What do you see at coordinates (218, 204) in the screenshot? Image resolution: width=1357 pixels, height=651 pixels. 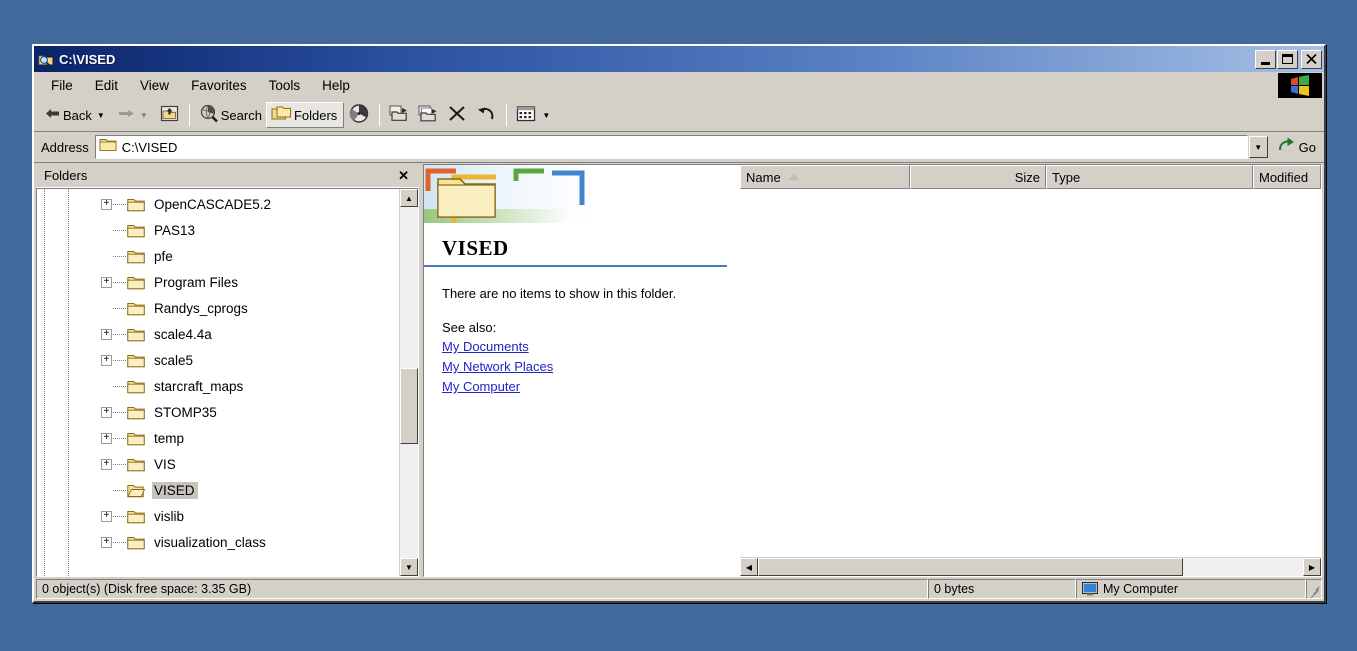 I see `tree-item-opencascade5-2: + OpenCASCADE5.2` at bounding box center [218, 204].